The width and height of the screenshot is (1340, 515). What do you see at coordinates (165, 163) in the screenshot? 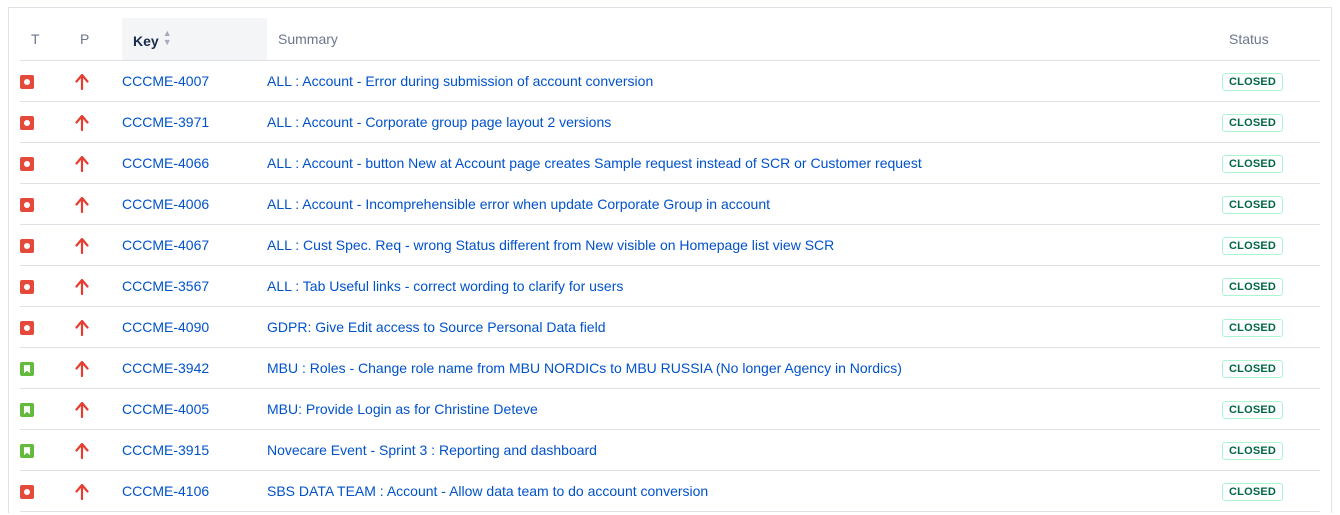
I see `issue-key-link: CCCME-4066` at bounding box center [165, 163].